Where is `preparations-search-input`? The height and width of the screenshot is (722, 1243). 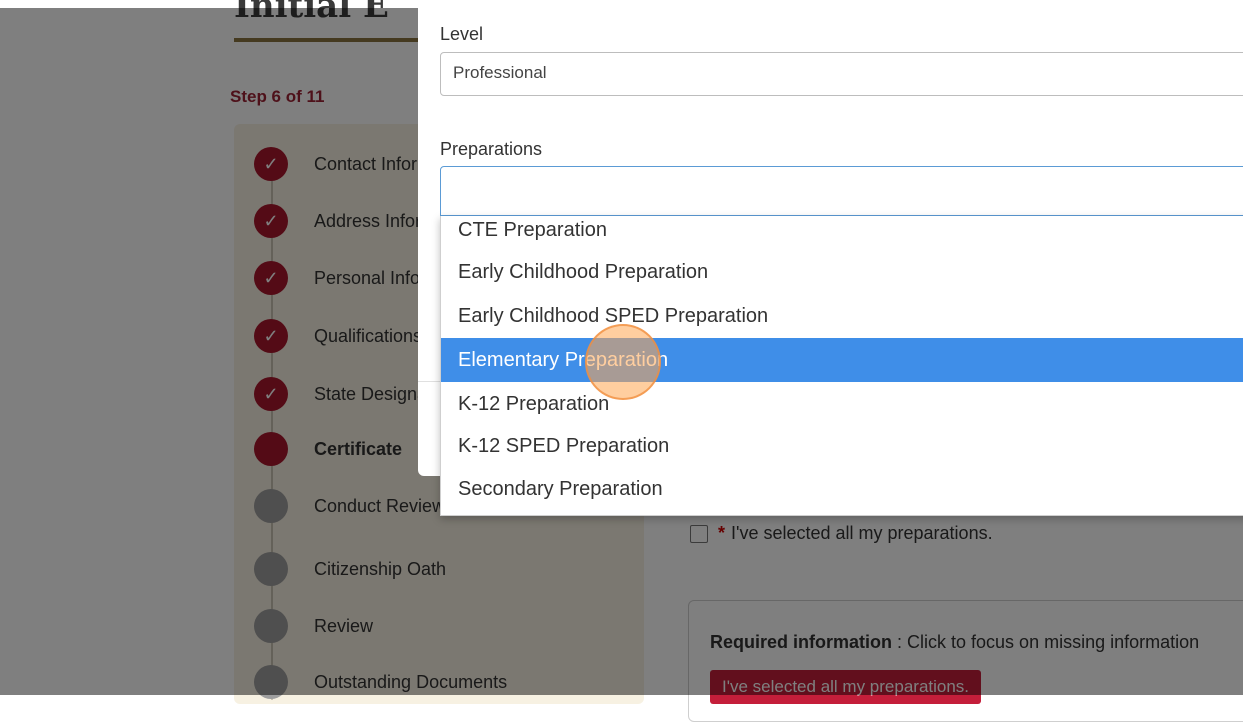 preparations-search-input is located at coordinates (841, 191).